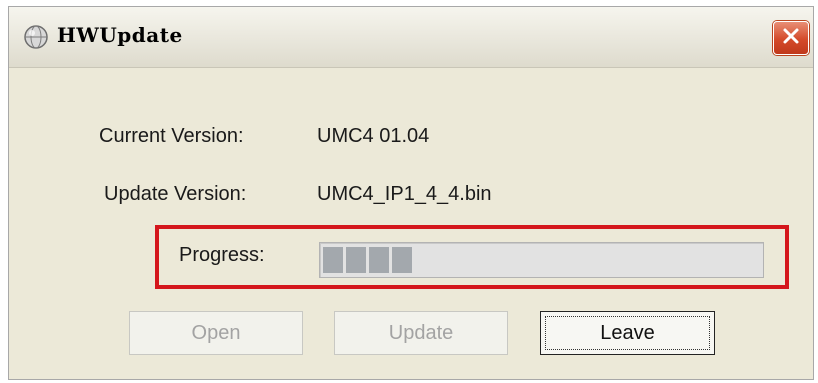  What do you see at coordinates (171, 136) in the screenshot?
I see `current-version-label: Current Version:` at bounding box center [171, 136].